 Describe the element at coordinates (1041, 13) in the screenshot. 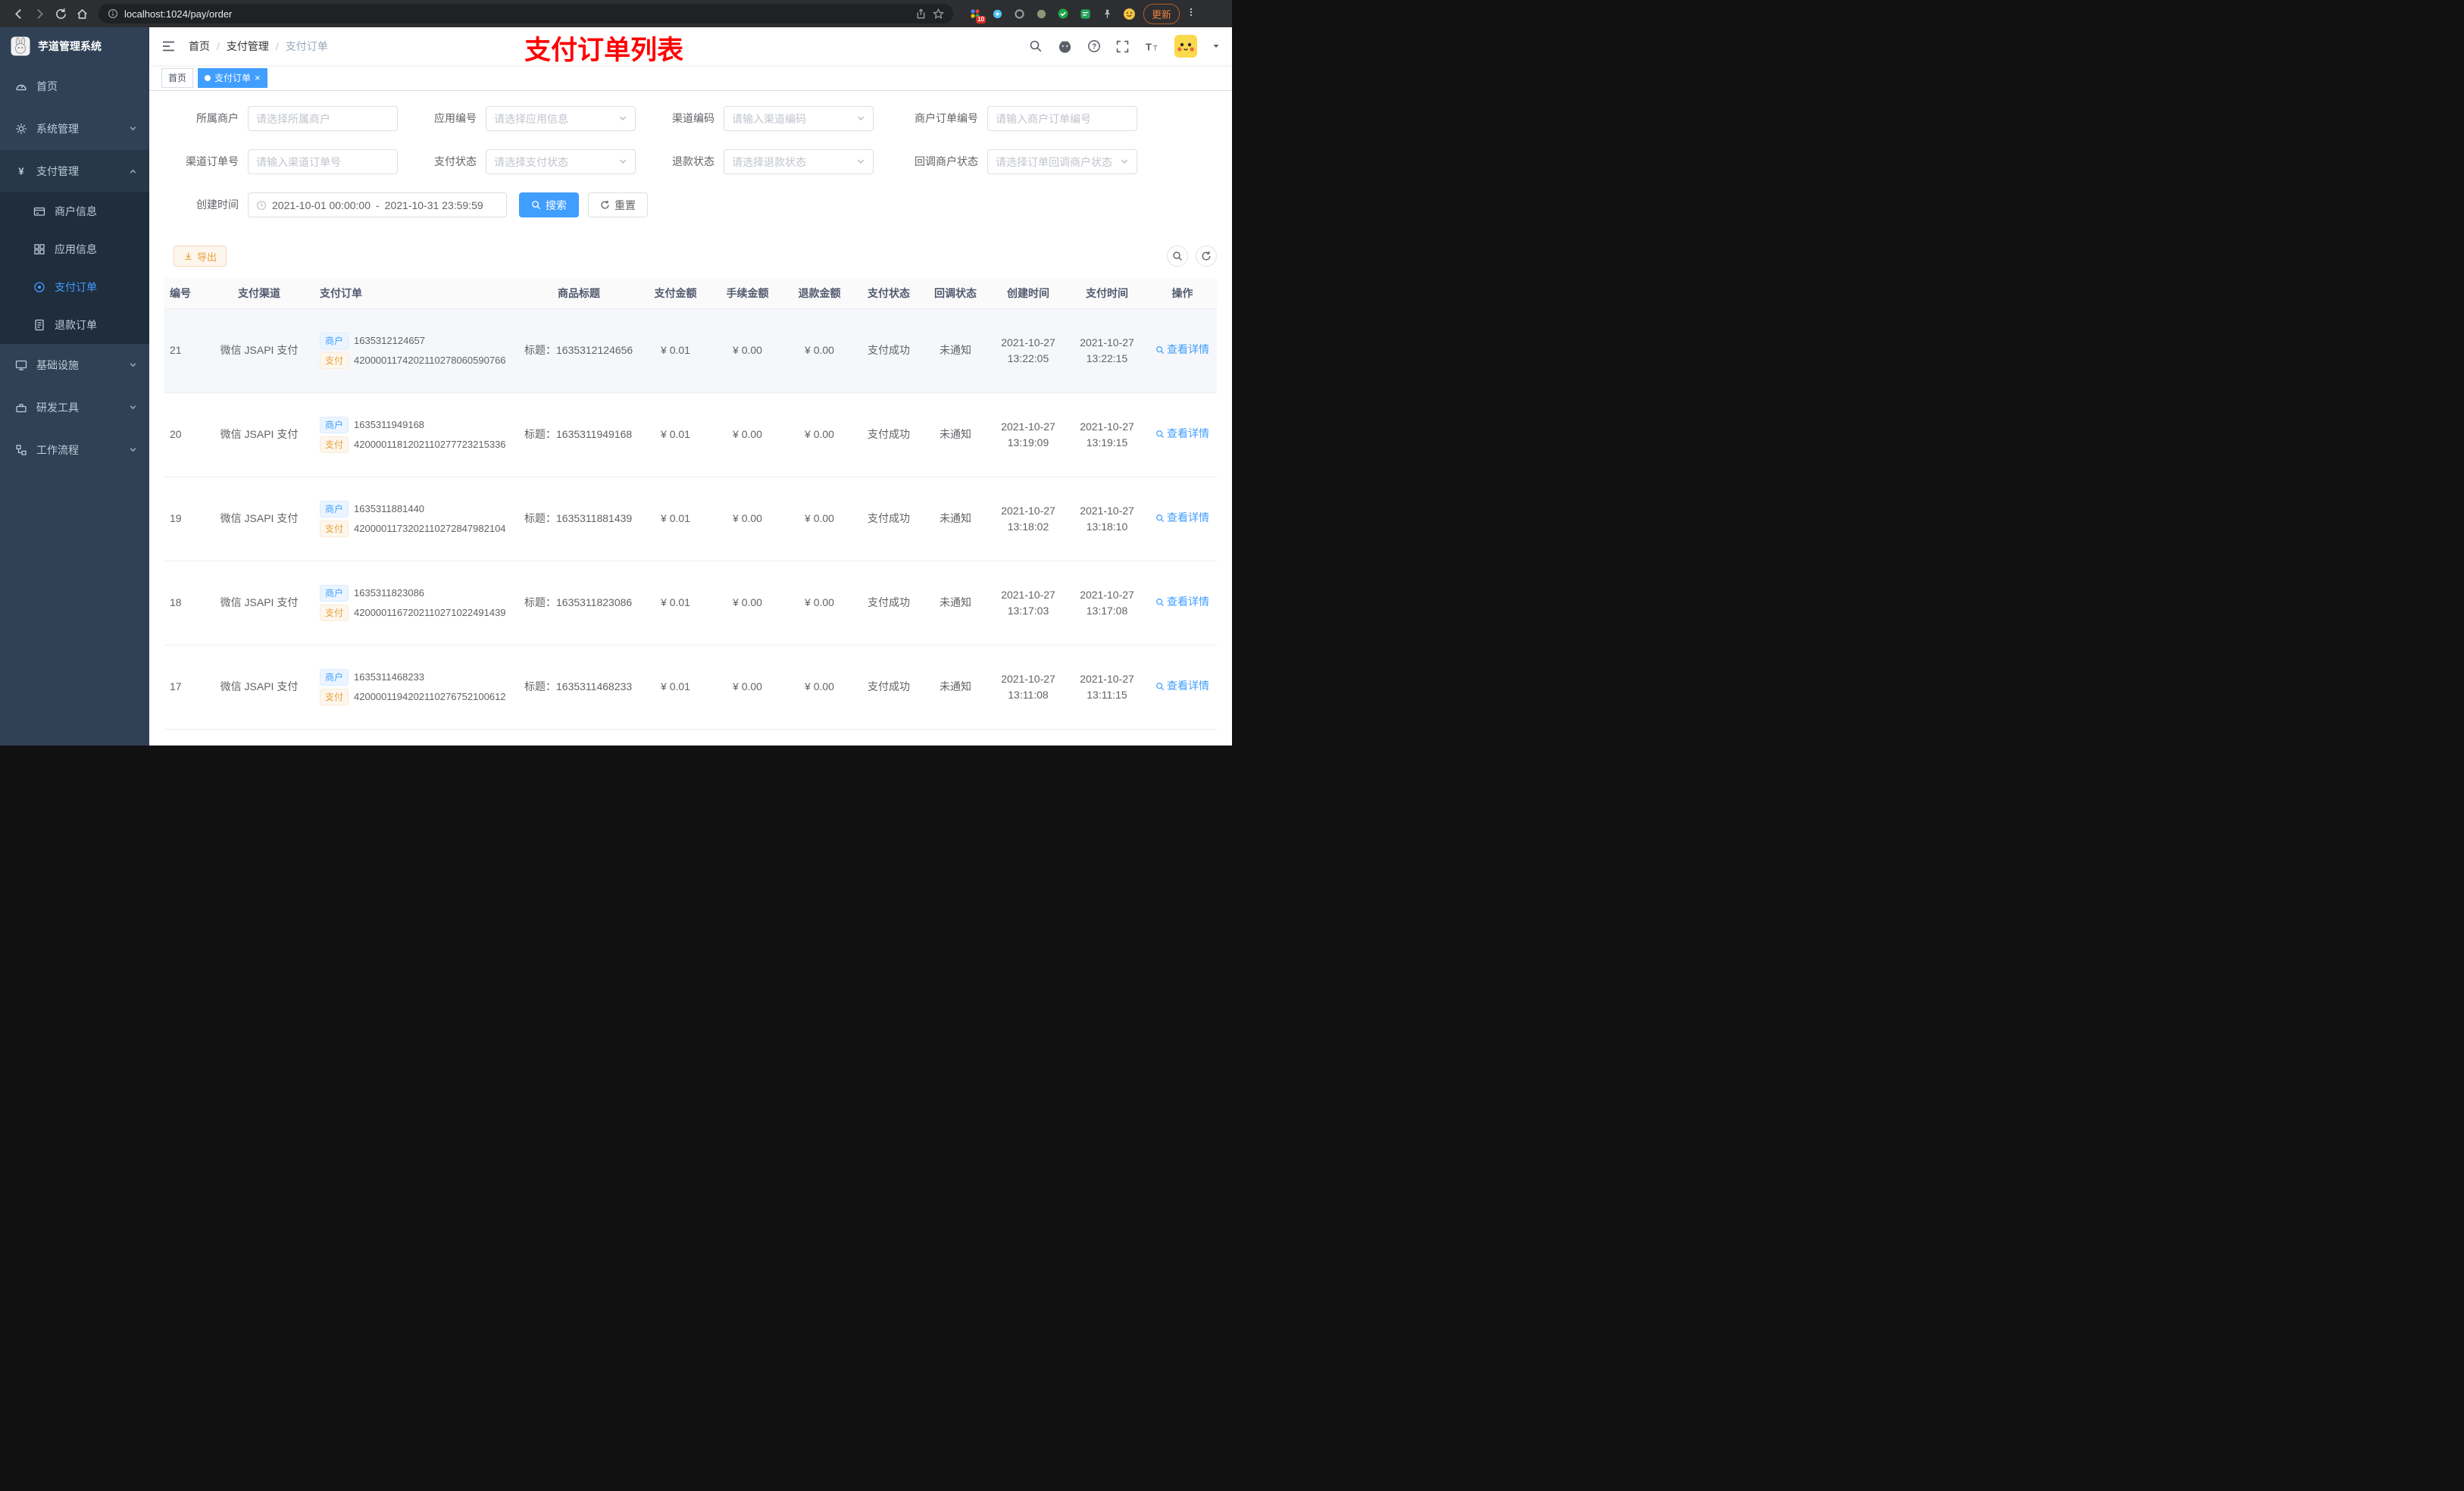

I see `olive-extension-icon` at that location.